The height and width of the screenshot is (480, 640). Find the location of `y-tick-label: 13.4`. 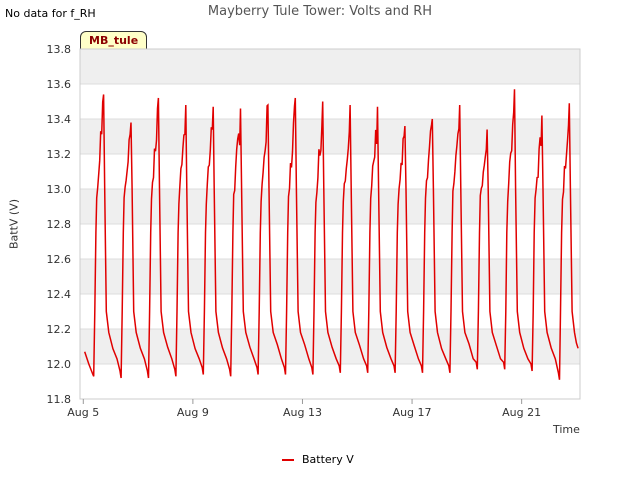

y-tick-label: 13.4 is located at coordinates (59, 119).